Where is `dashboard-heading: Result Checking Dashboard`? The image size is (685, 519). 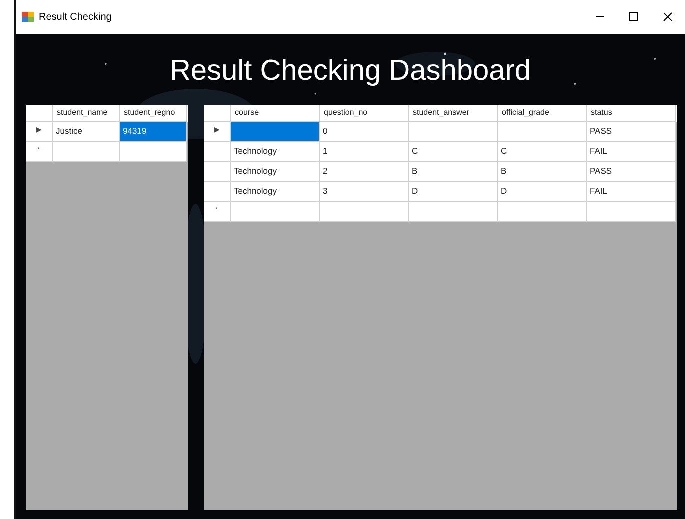
dashboard-heading: Result Checking Dashboard is located at coordinates (351, 71).